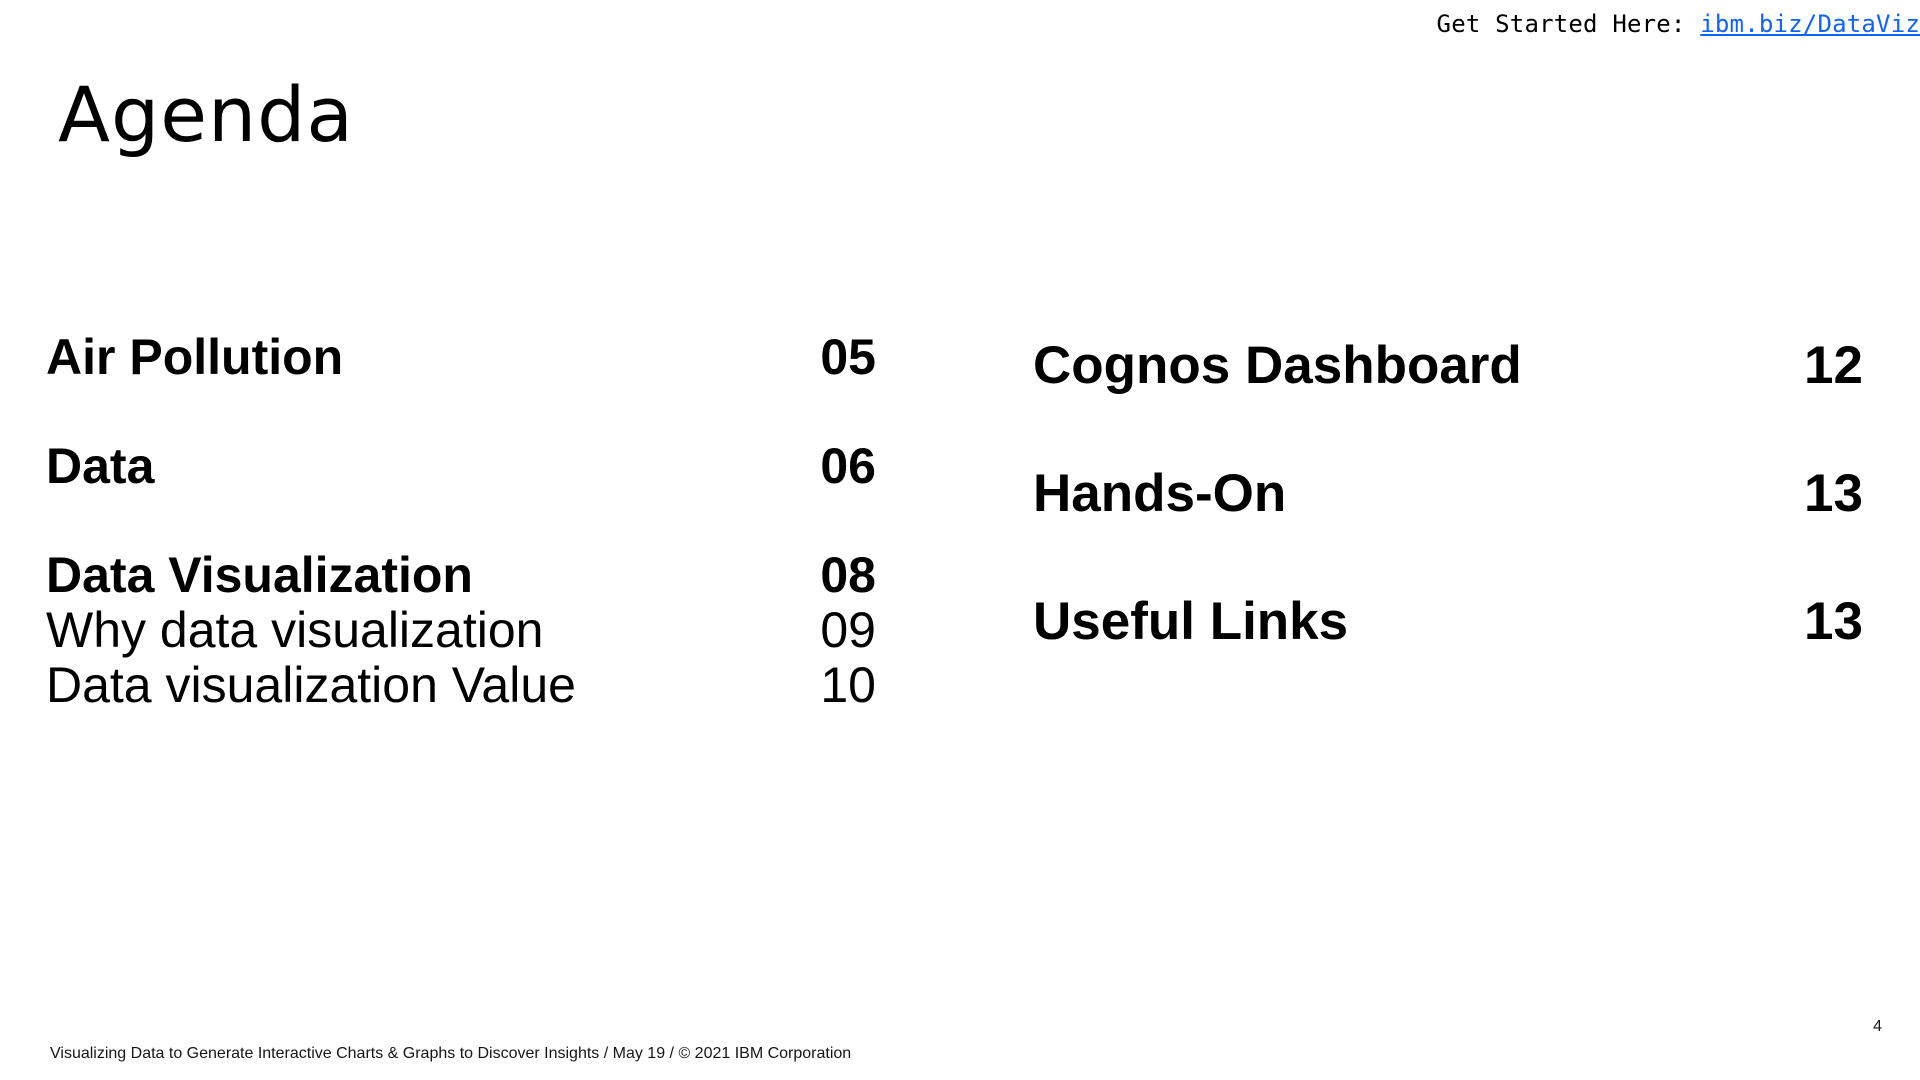  What do you see at coordinates (1877, 1026) in the screenshot?
I see `slide-page-number: 4` at bounding box center [1877, 1026].